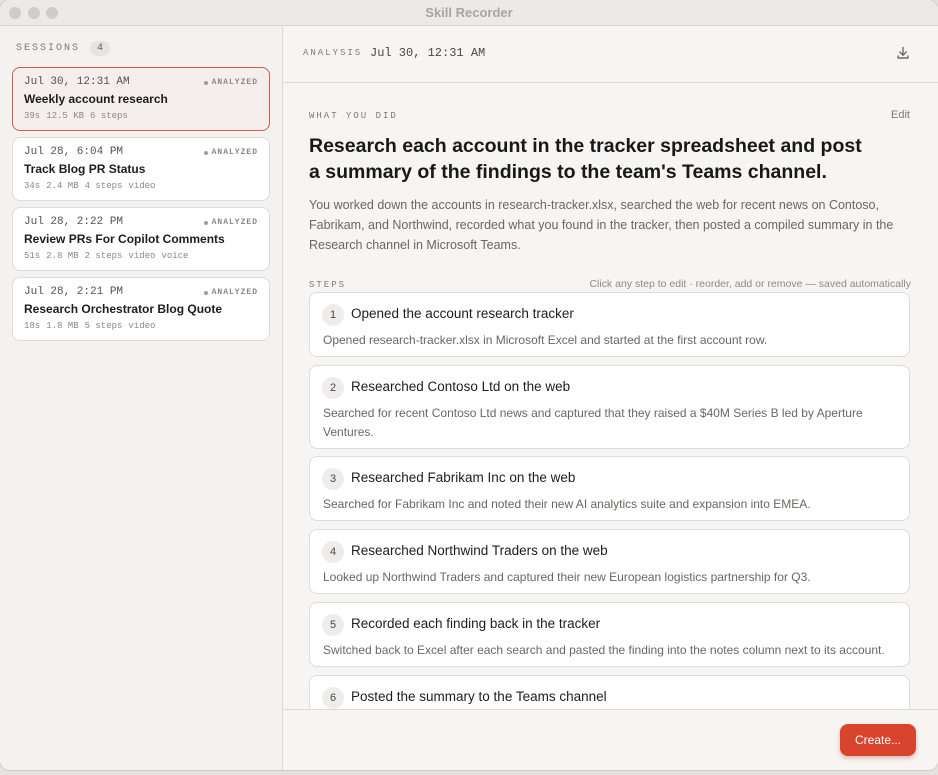 The height and width of the screenshot is (775, 938). I want to click on session-date: Jul 28, 2:21 PM, so click(74, 292).